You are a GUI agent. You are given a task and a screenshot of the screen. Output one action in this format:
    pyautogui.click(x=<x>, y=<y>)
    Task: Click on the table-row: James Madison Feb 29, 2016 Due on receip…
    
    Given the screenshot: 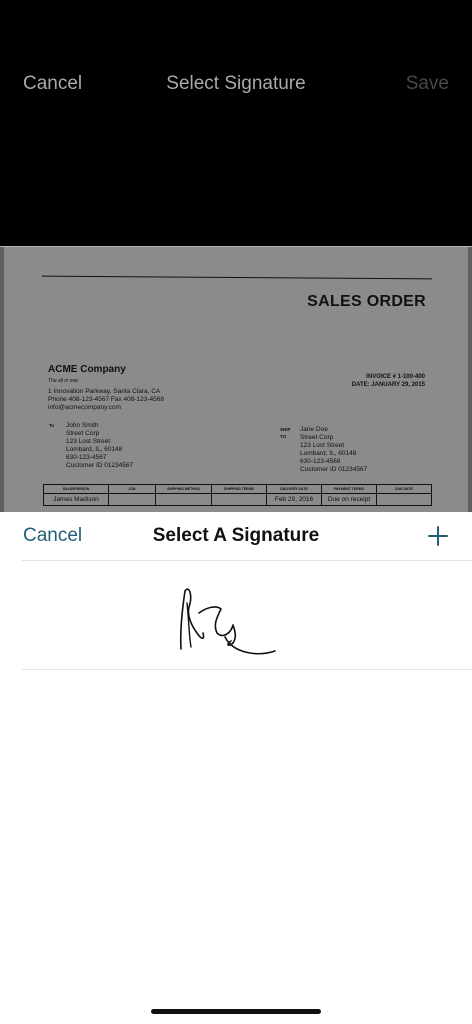 What is the action you would take?
    pyautogui.click(x=237, y=499)
    